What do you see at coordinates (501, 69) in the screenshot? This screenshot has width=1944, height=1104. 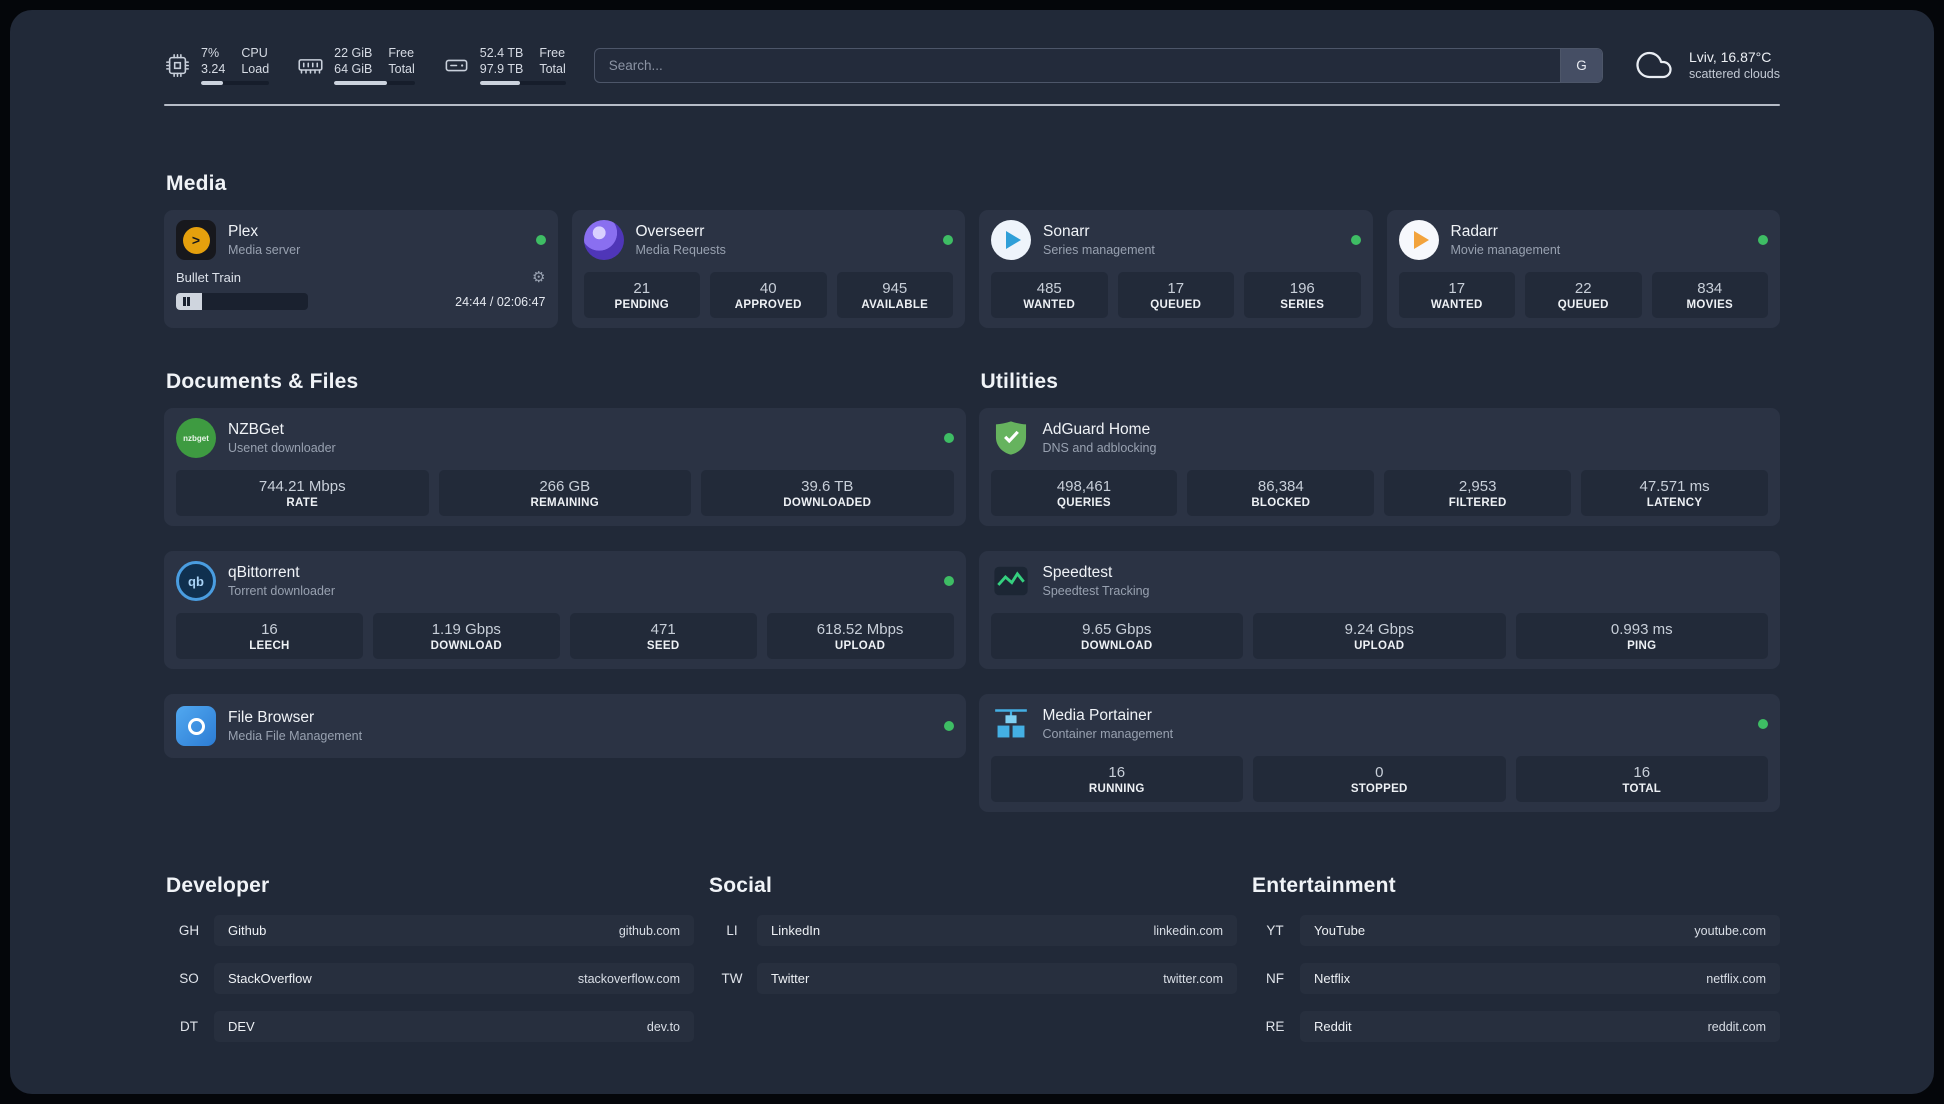 I see `disk-total-value: 97.9 TB` at bounding box center [501, 69].